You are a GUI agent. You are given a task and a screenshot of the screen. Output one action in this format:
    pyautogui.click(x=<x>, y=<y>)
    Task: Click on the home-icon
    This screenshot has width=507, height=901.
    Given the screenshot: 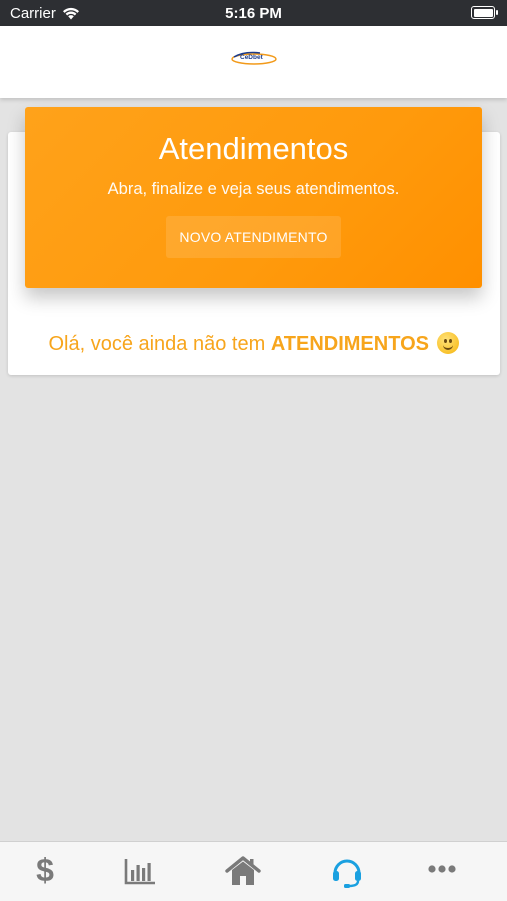 What is the action you would take?
    pyautogui.click(x=243, y=870)
    